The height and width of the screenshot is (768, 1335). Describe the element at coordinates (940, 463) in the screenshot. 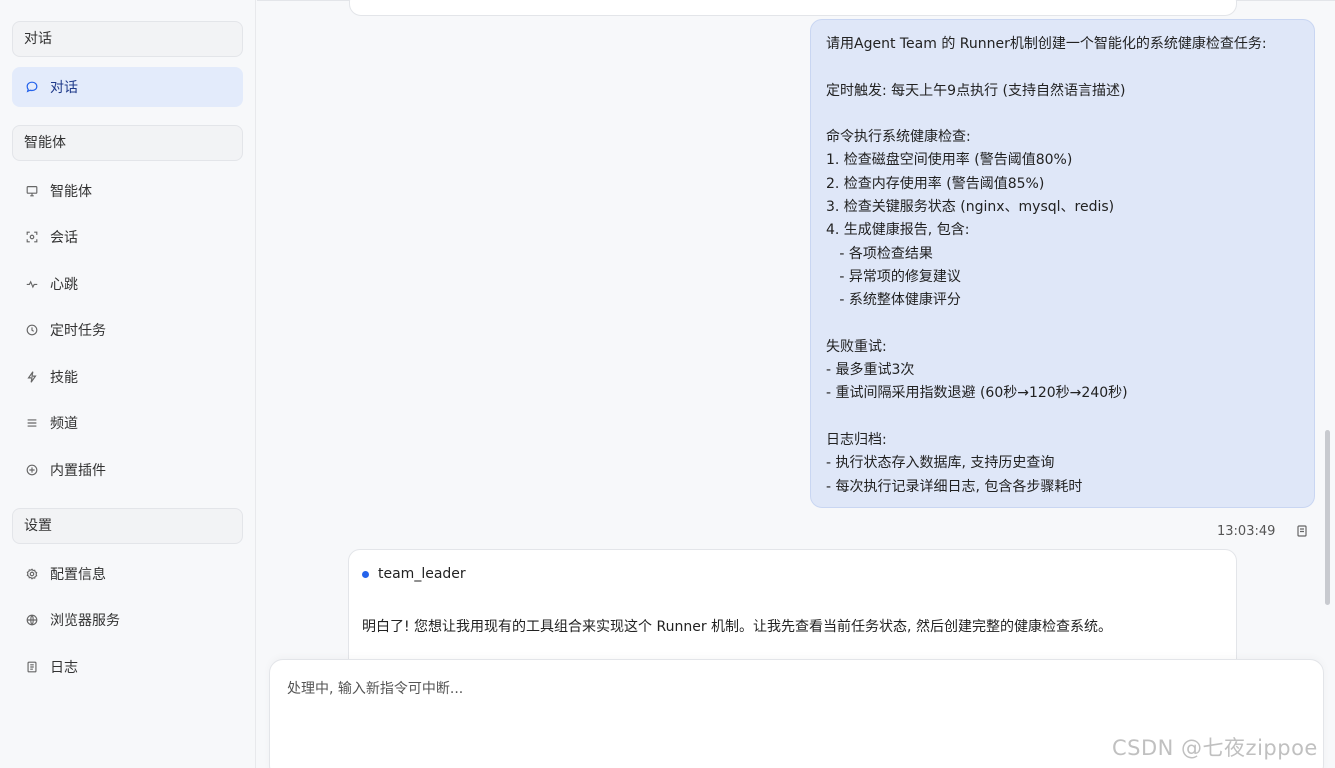

I see `user-message-line: - 执行状态存入数据库, 支持历史查询` at that location.